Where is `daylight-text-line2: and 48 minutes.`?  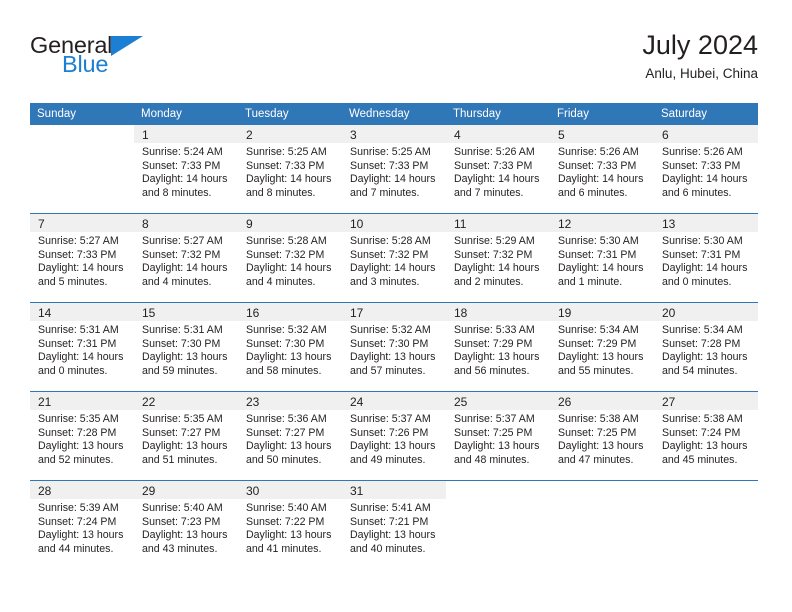 daylight-text-line2: and 48 minutes. is located at coordinates (492, 459).